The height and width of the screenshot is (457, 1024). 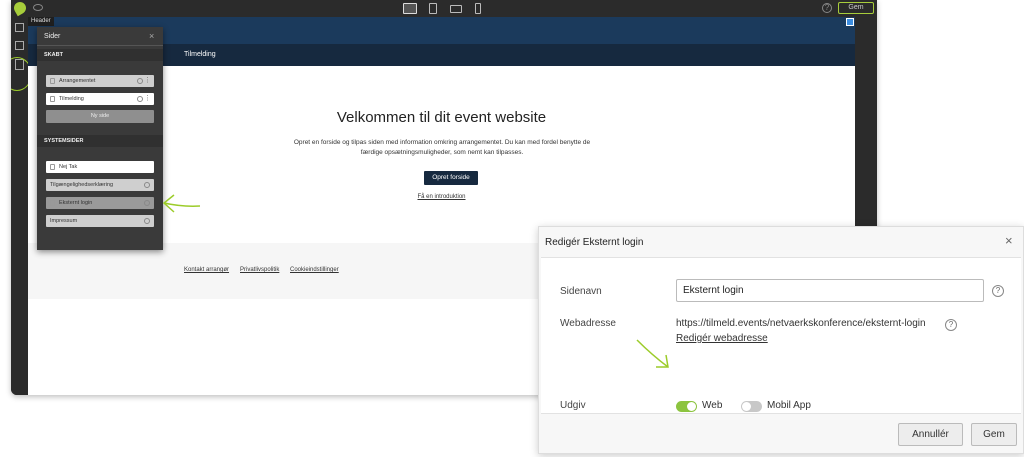 I want to click on pages-panel-header: Sider ×, so click(x=100, y=36).